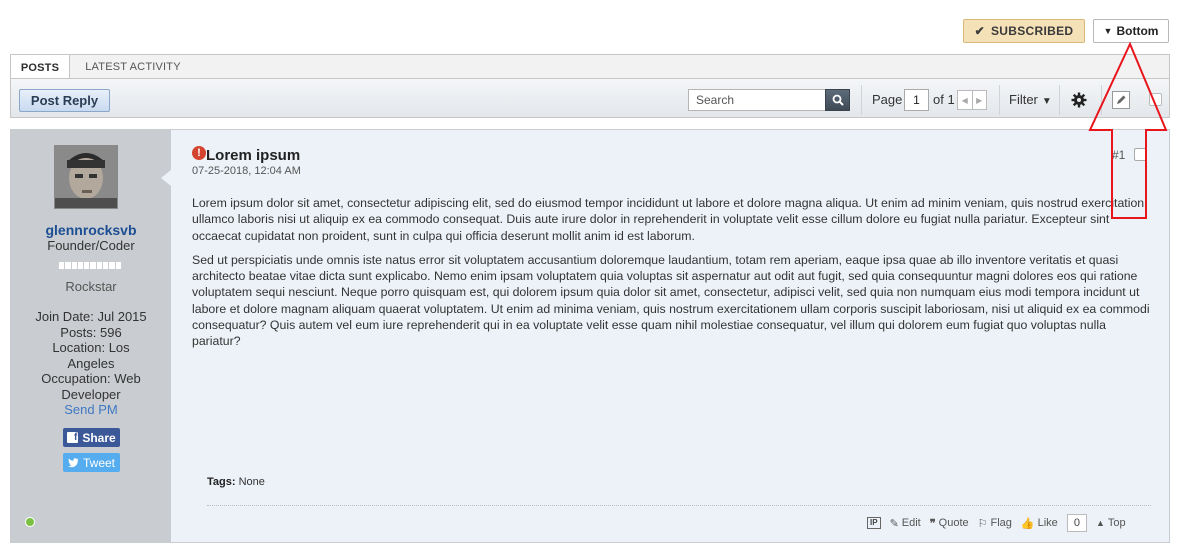 Image resolution: width=1185 pixels, height=555 pixels. Describe the element at coordinates (133, 67) in the screenshot. I see `tab-latest-activity: LATEST ACTIVITY` at that location.